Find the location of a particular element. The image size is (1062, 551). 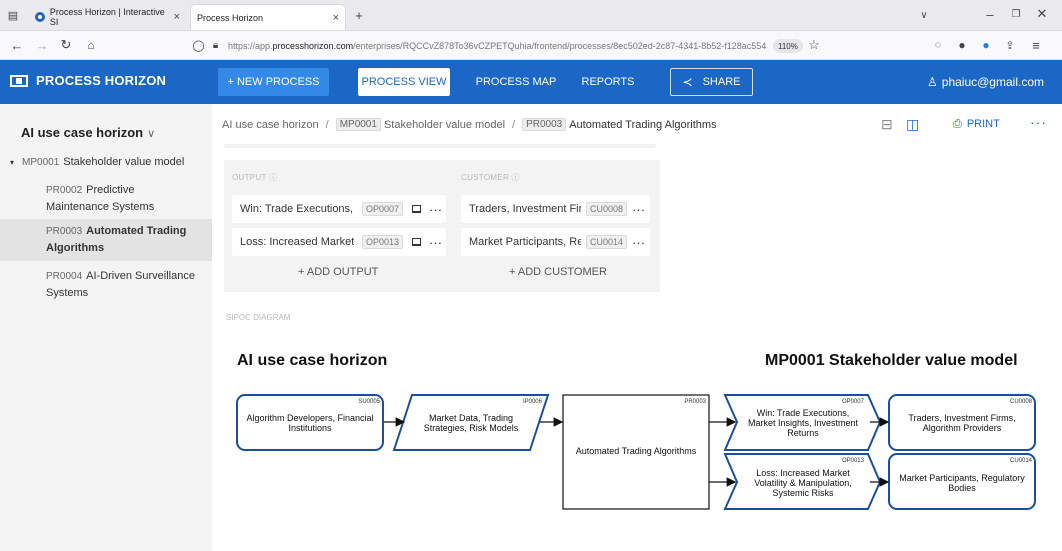

input-label-line: Market Data, Trading is located at coordinates (471, 418).